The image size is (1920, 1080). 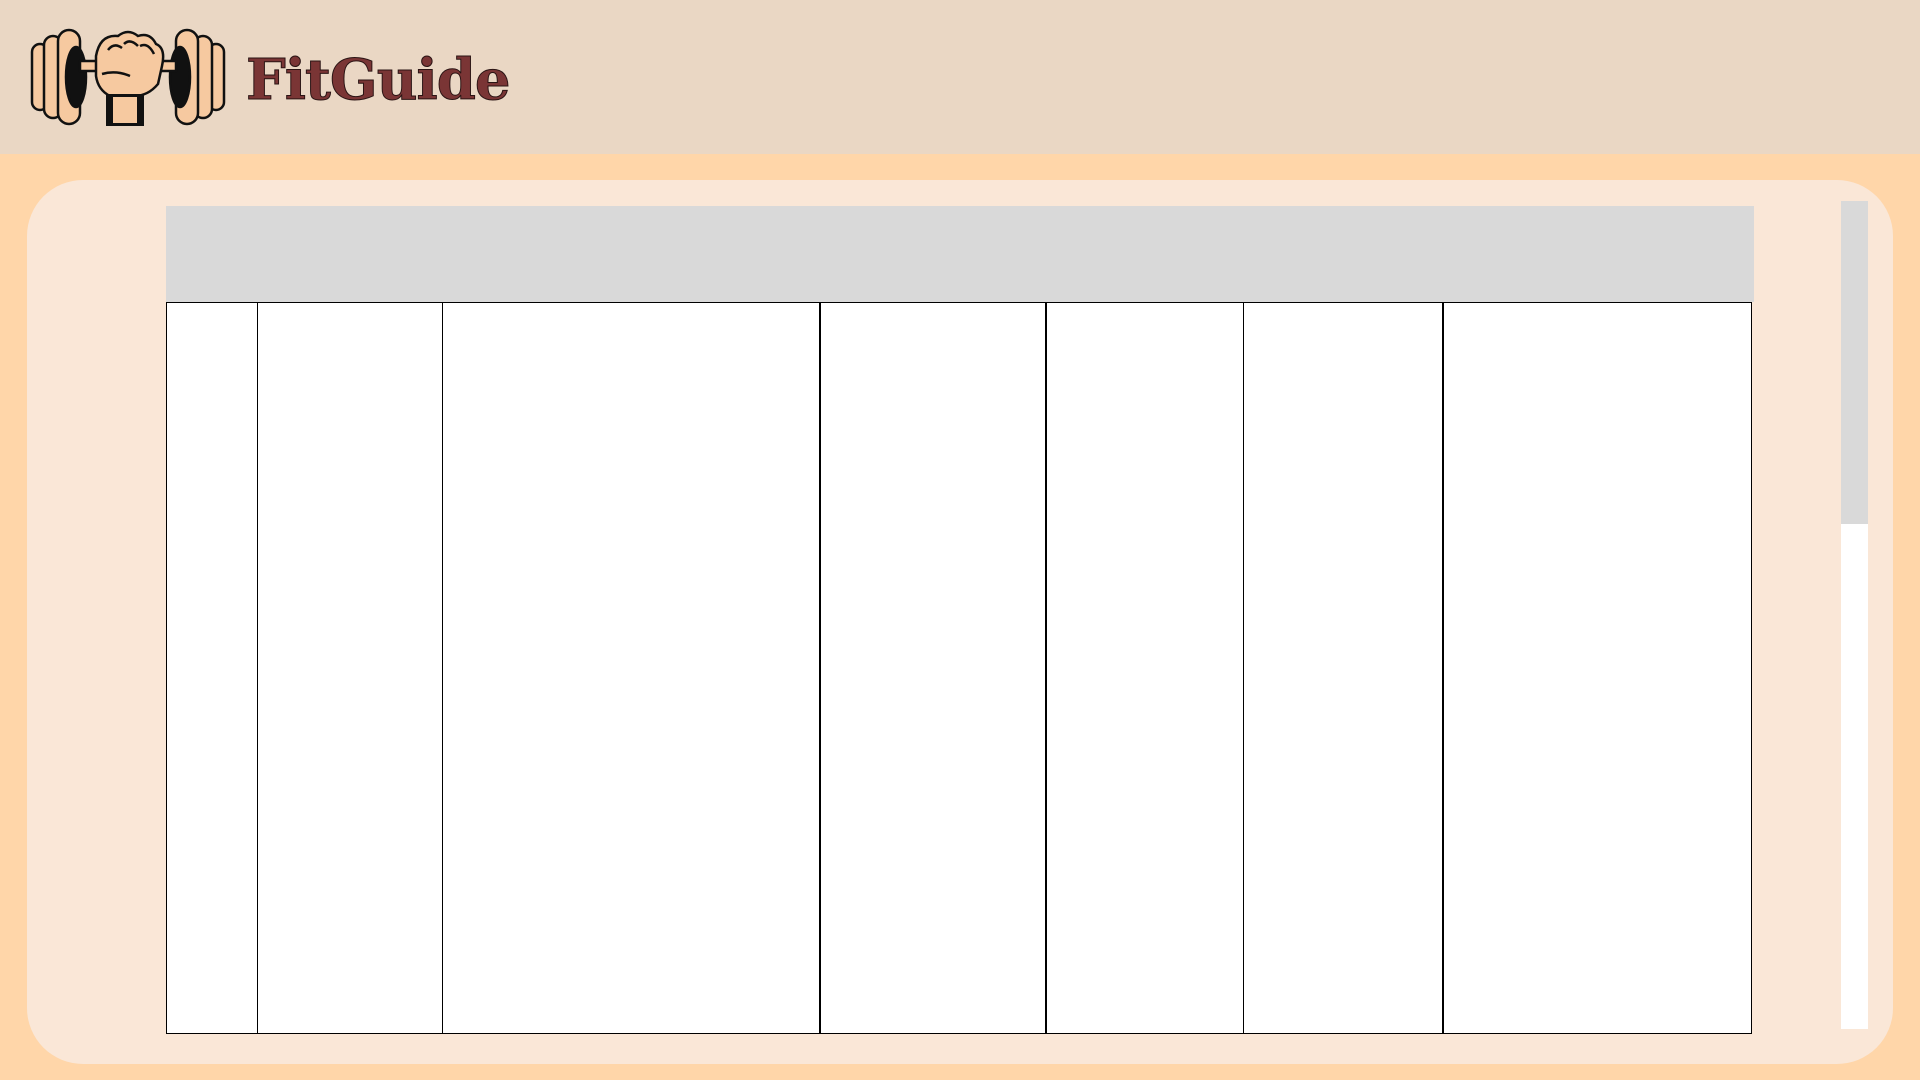 I want to click on vertical-scrollbar, so click(x=1854, y=615).